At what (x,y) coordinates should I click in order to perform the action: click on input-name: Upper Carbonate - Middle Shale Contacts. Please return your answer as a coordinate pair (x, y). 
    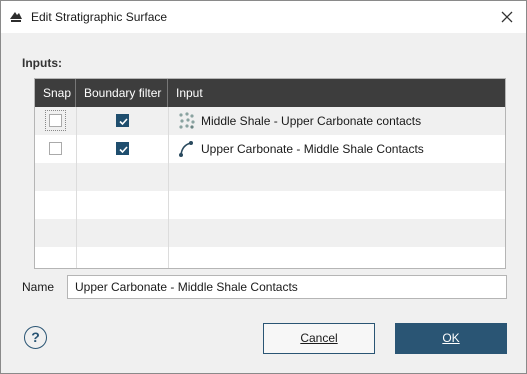
    Looking at the image, I should click on (312, 149).